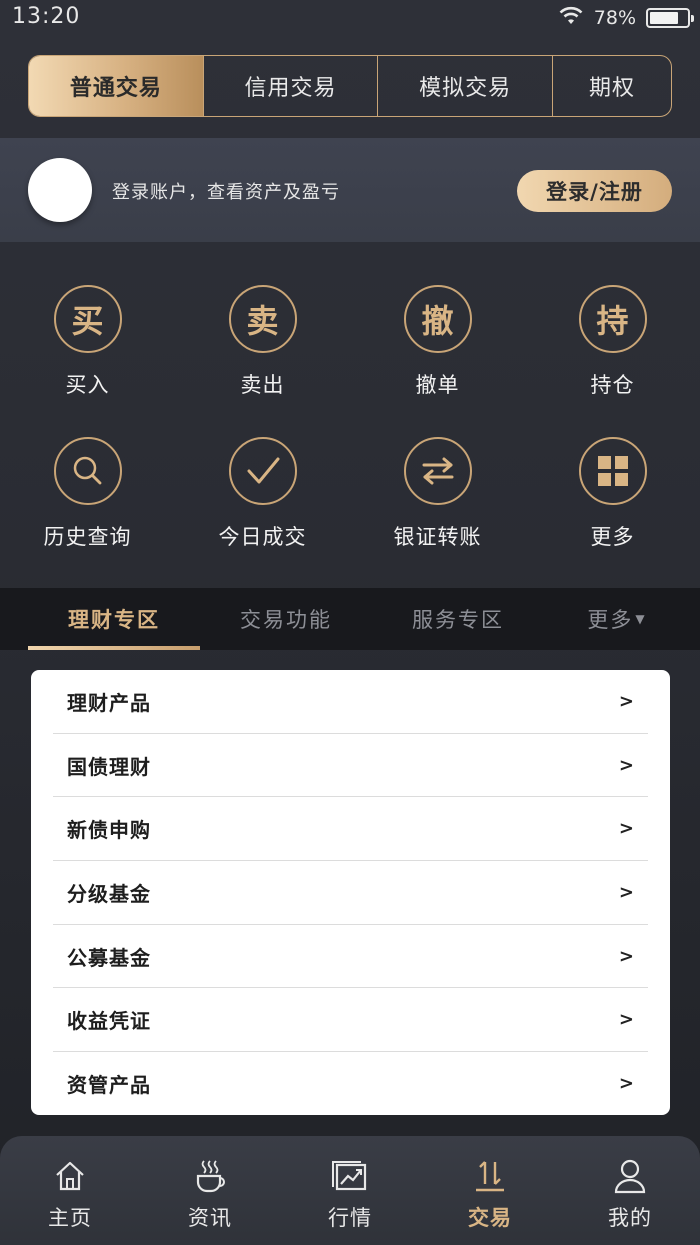 The width and height of the screenshot is (700, 1245). I want to click on nav-label: 行情, so click(350, 1218).